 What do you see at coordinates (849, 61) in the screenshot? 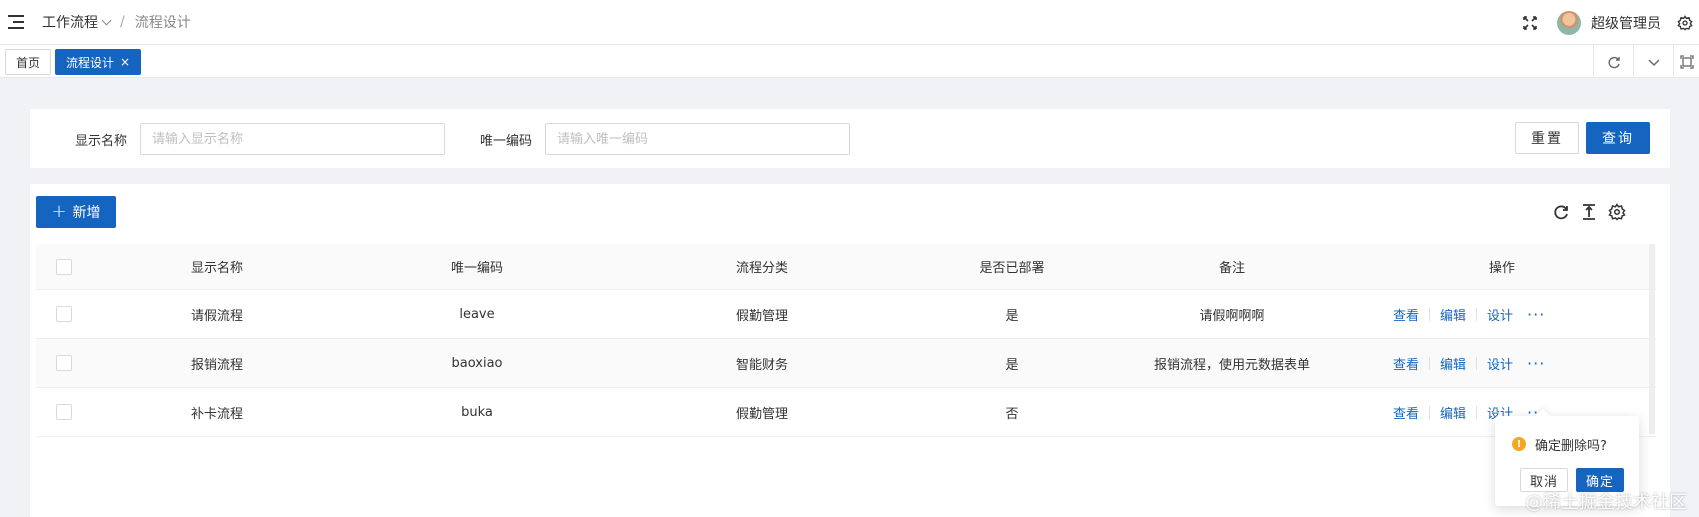
I see `tabs-bar: 首页 流程设计 ×` at bounding box center [849, 61].